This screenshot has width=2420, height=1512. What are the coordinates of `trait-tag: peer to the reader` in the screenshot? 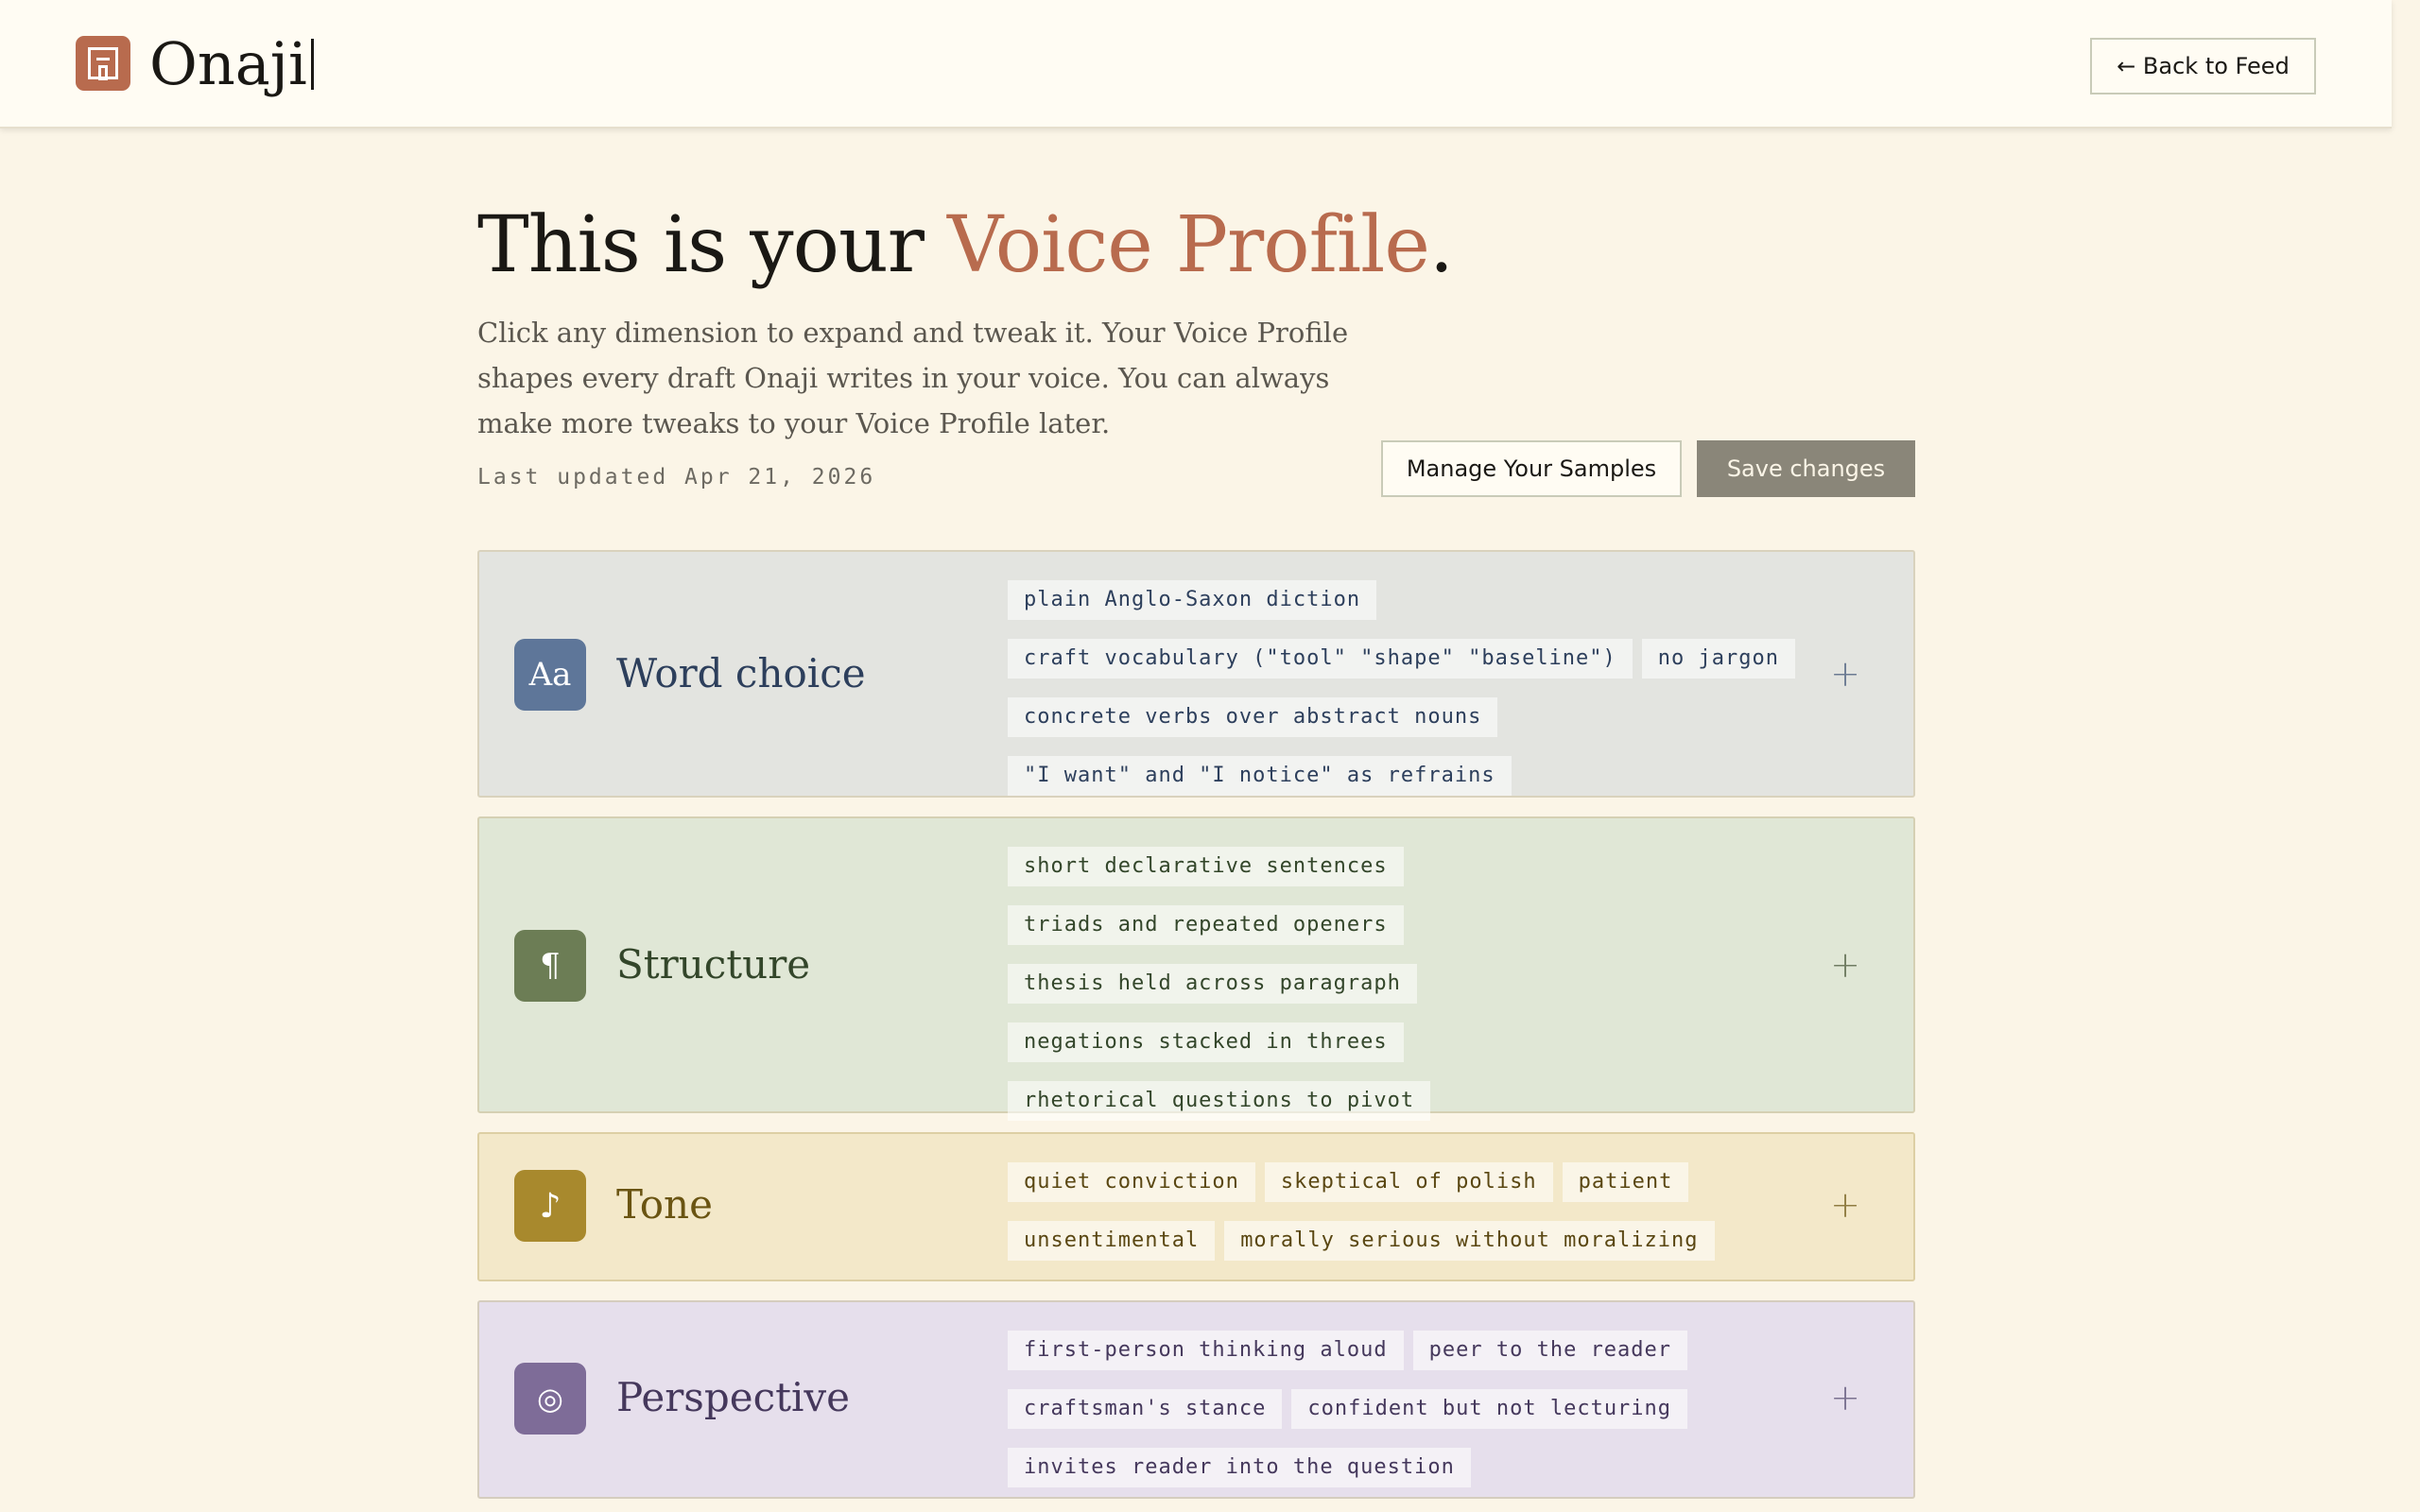 It's located at (1550, 1350).